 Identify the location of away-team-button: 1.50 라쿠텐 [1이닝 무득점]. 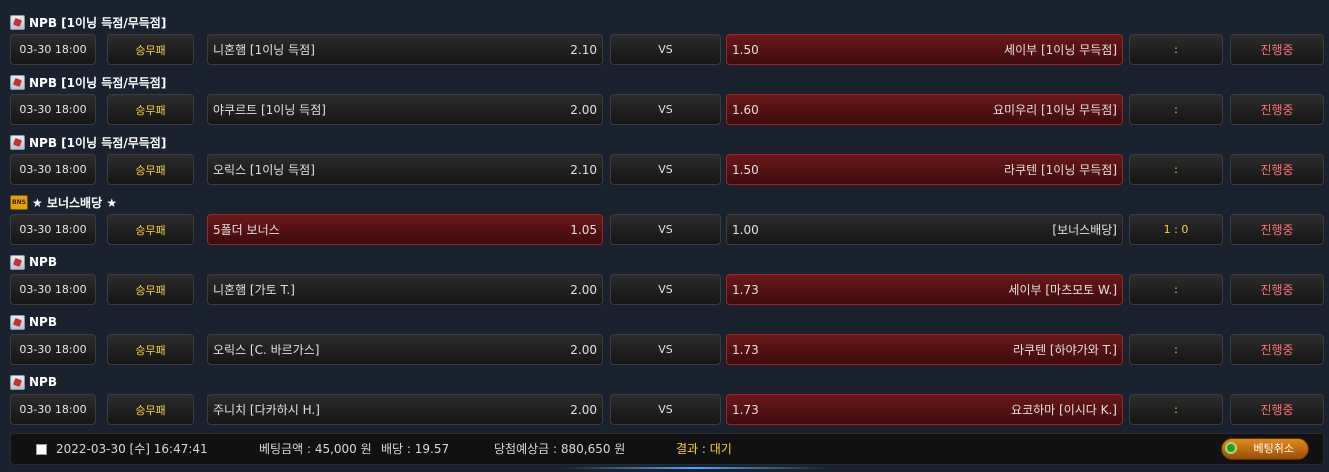
(924, 169).